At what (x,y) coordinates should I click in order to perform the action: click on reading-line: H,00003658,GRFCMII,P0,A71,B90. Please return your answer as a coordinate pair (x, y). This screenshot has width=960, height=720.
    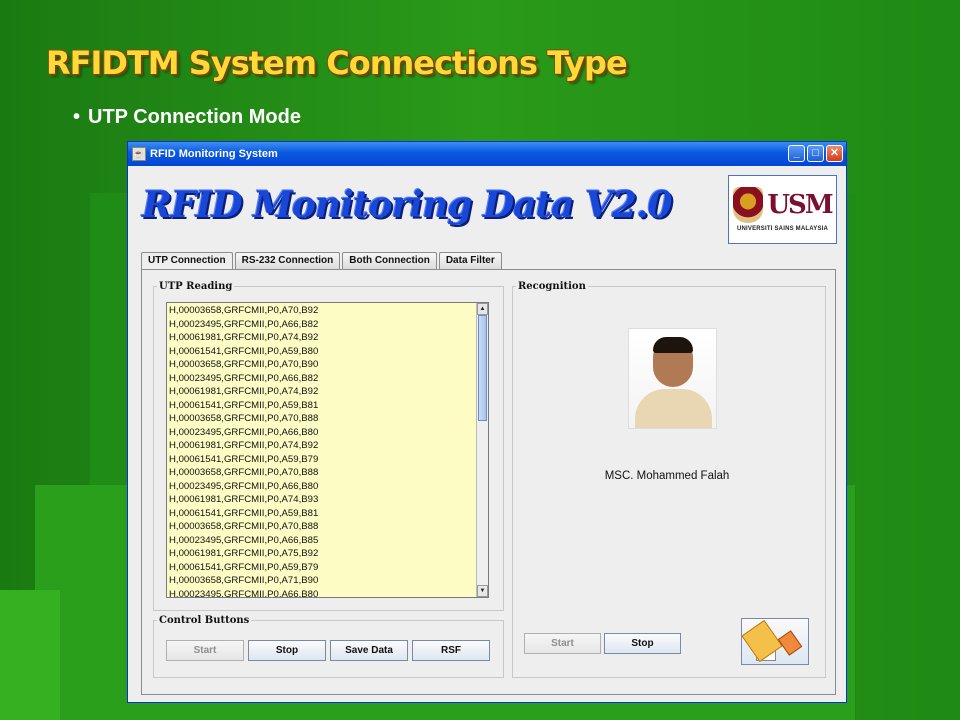
    Looking at the image, I should click on (244, 580).